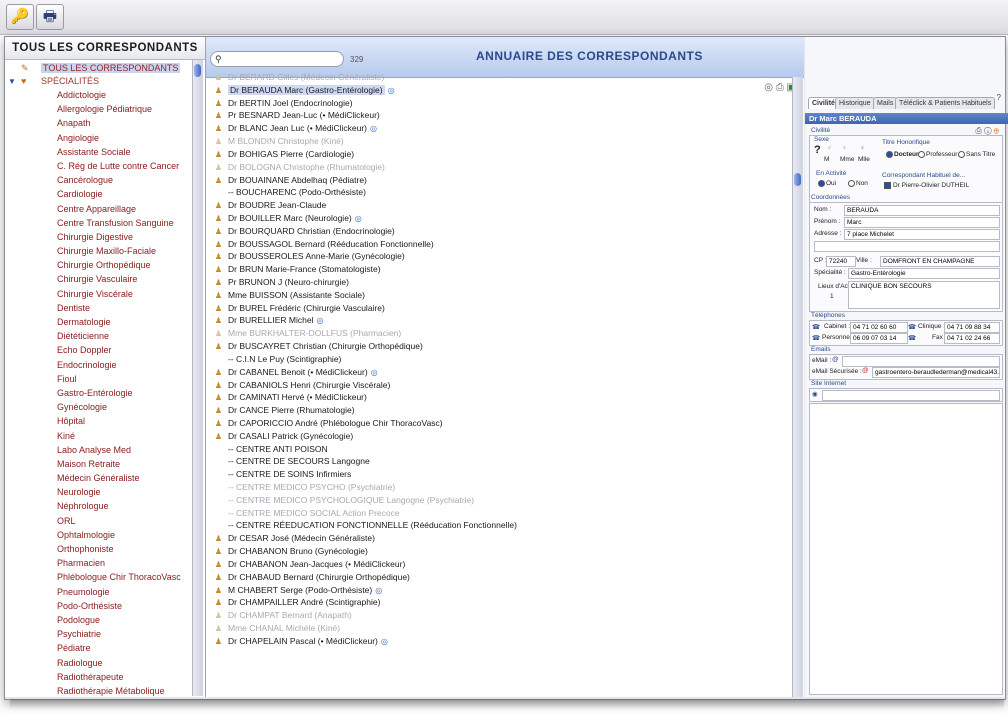 The image size is (1008, 723). I want to click on specialty-item: Echo Doppler, so click(98, 350).